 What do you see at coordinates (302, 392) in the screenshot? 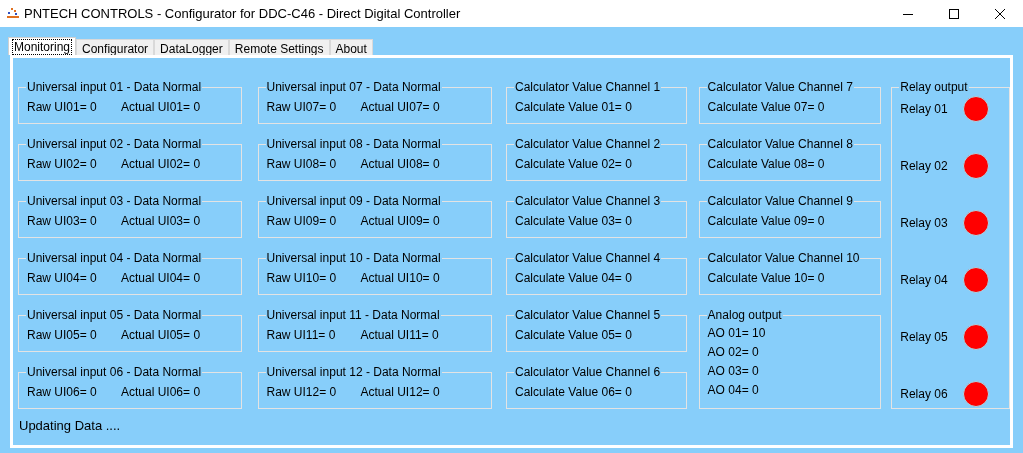
I see `raw-value: Raw UI12= 0` at bounding box center [302, 392].